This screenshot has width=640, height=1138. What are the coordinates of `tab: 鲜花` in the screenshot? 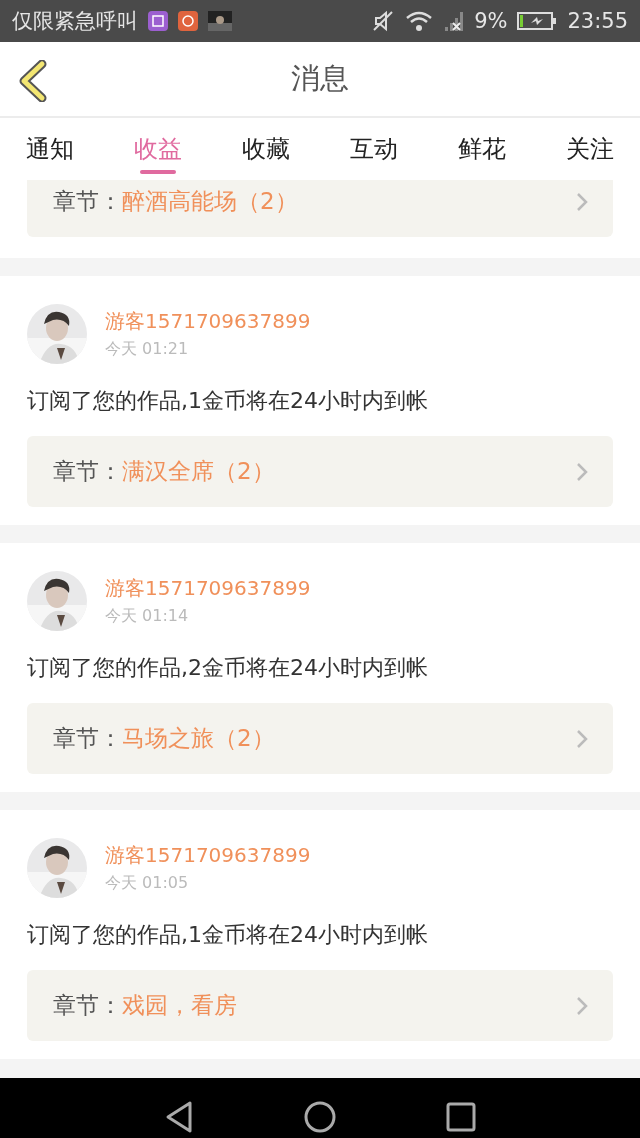 It's located at (482, 149).